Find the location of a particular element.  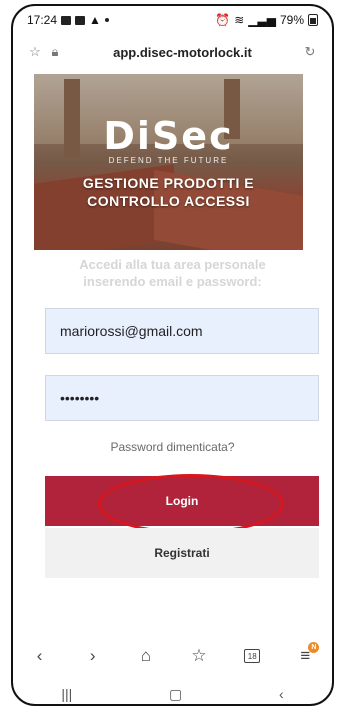

hero-title-line: CONTROLLO ACCESSI is located at coordinates (168, 201).